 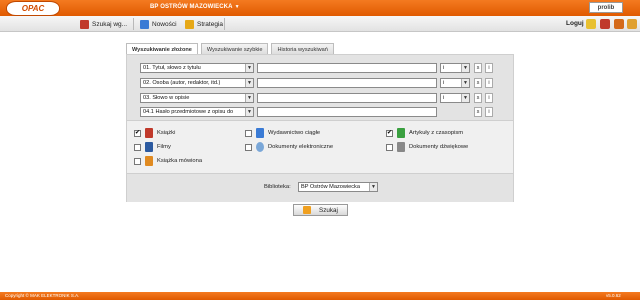 I want to click on library-filter-select: BP Ostrów Mazowiecka ▼, so click(x=338, y=187).